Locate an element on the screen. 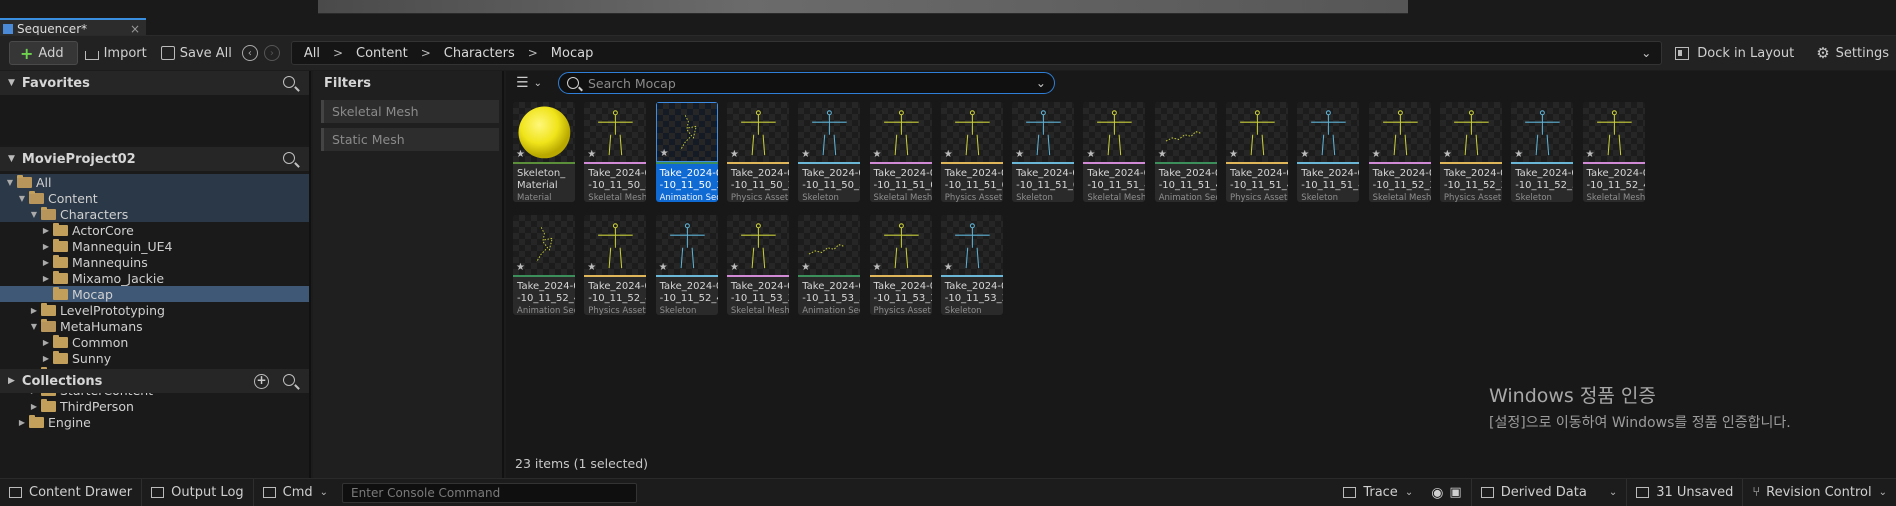 The image size is (1896, 506). asset-tile: ★ Take_2024-09 -10_11_53_32 Physics Asset is located at coordinates (900, 265).